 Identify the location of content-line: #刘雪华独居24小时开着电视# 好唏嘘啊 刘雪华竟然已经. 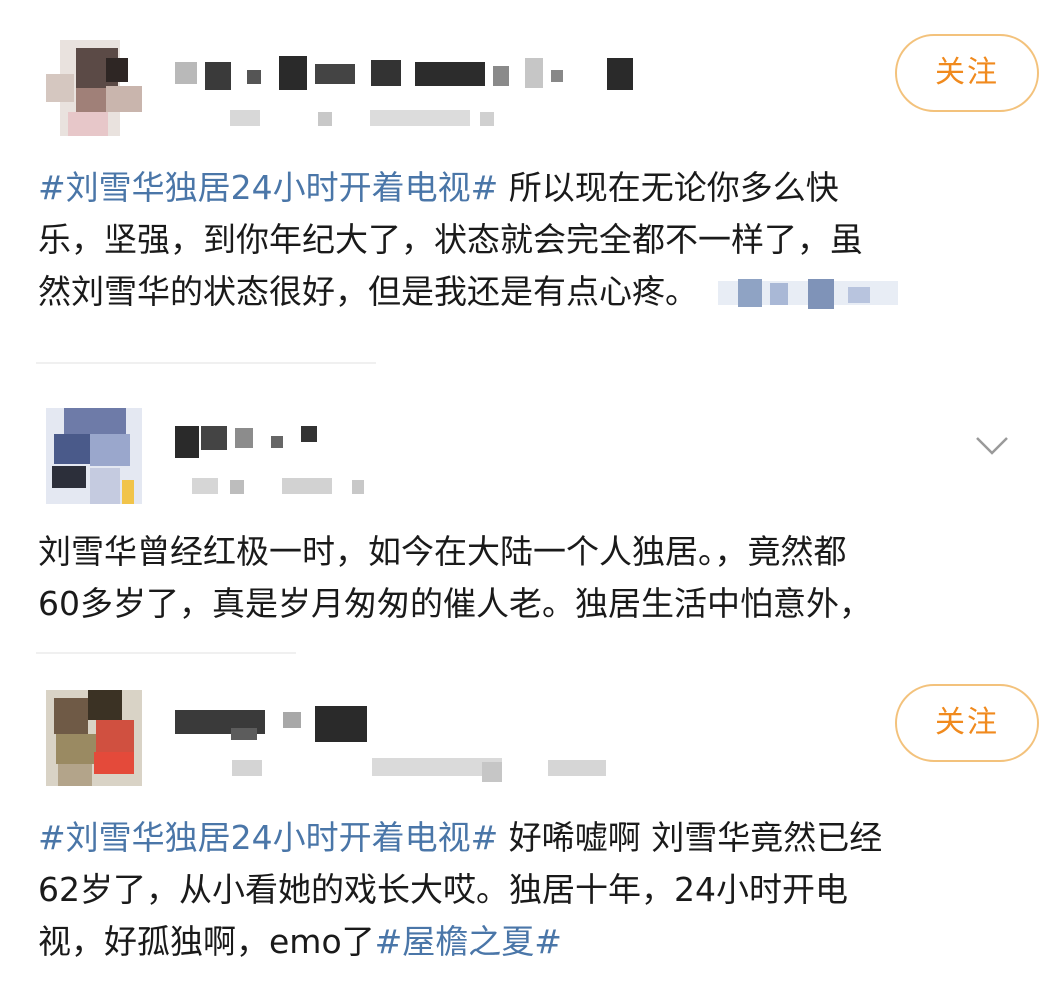
(460, 837).